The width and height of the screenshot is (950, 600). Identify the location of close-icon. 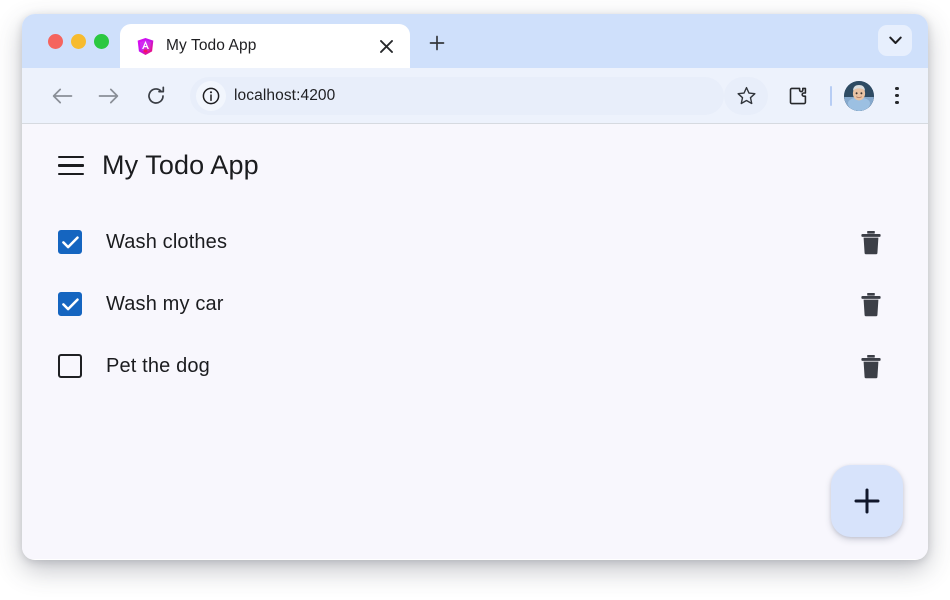
(386, 46).